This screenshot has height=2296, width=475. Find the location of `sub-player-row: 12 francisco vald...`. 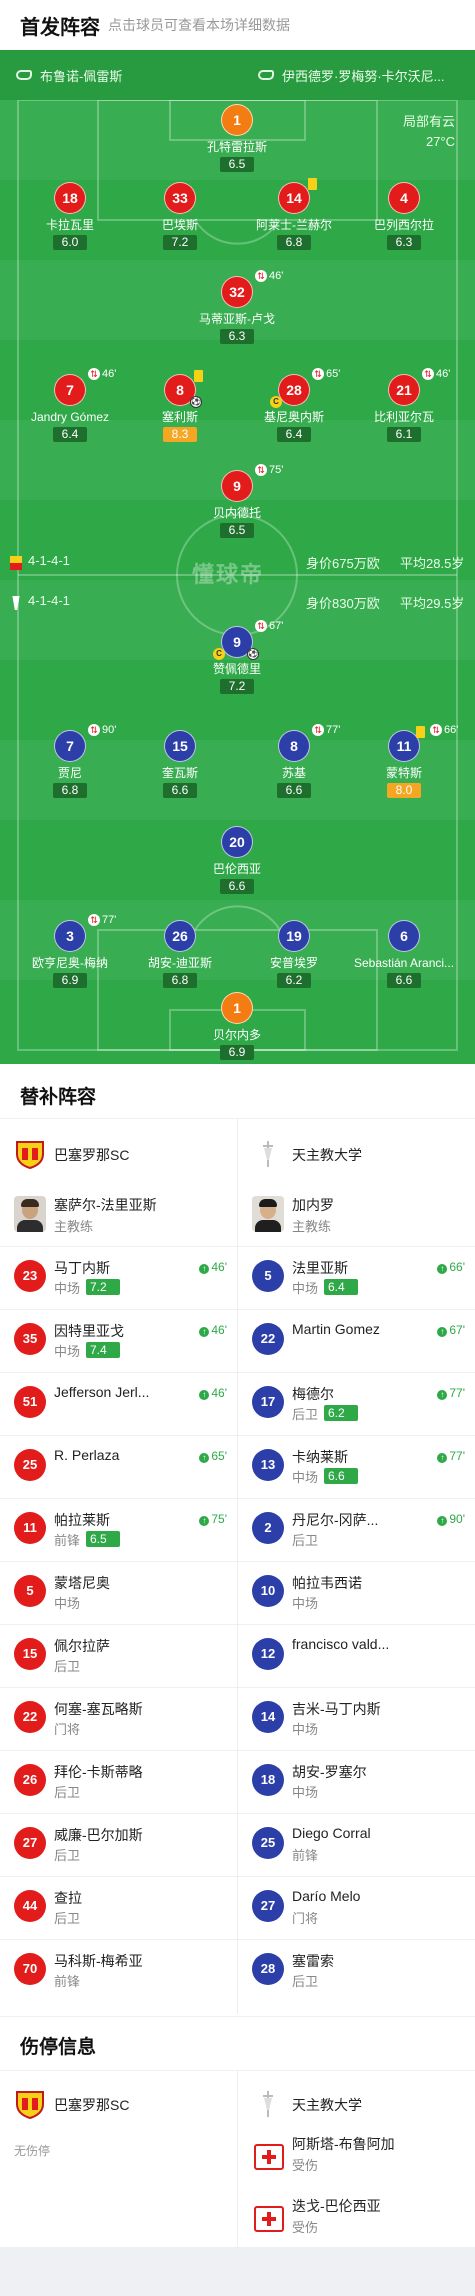

sub-player-row: 12 francisco vald... is located at coordinates (356, 1655).